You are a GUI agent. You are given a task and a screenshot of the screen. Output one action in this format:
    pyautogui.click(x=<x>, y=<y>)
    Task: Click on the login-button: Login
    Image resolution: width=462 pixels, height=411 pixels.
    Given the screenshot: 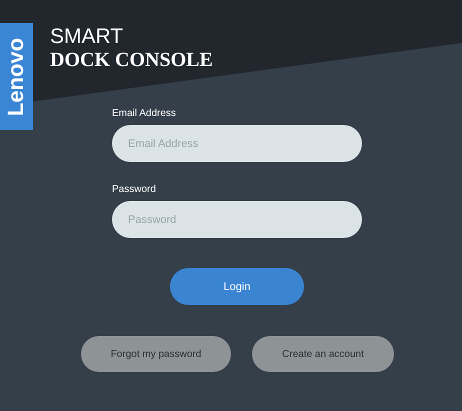 What is the action you would take?
    pyautogui.click(x=237, y=286)
    